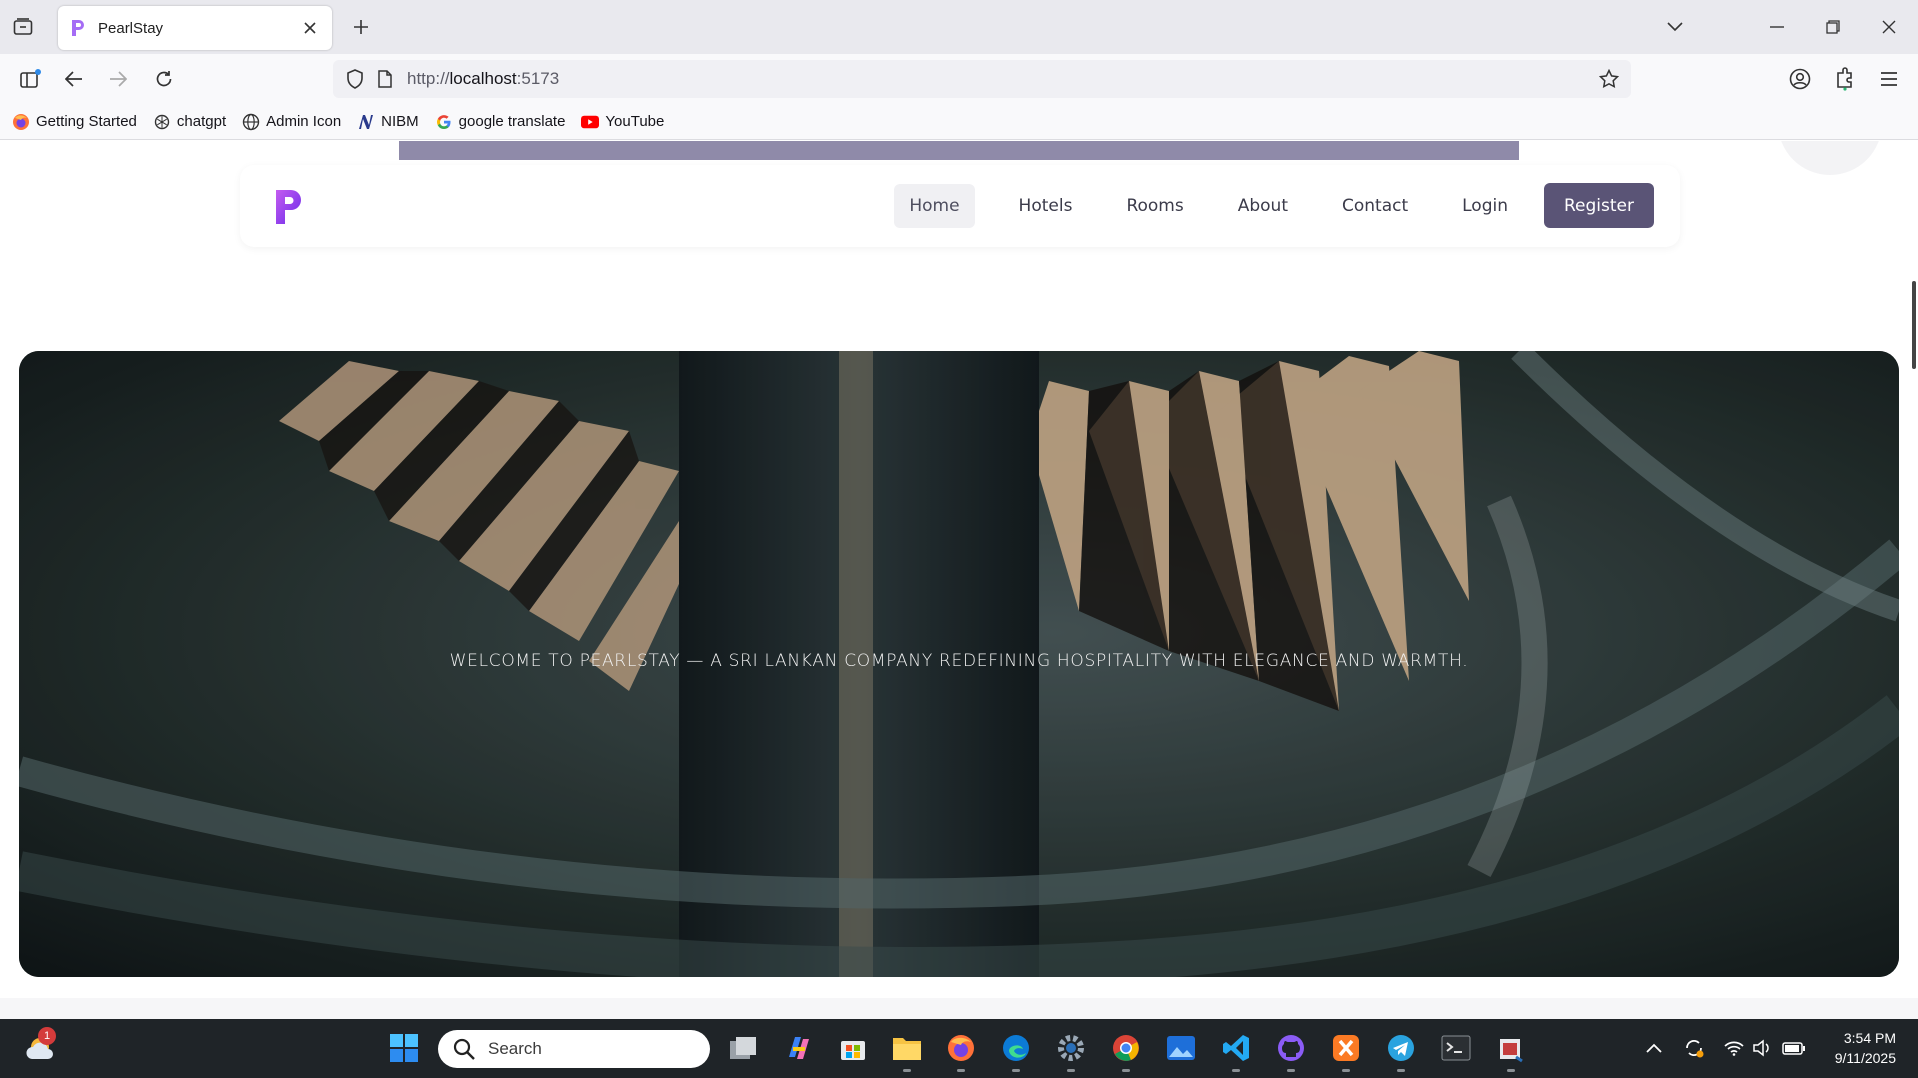 This screenshot has height=1078, width=1918. I want to click on globe-icon, so click(251, 122).